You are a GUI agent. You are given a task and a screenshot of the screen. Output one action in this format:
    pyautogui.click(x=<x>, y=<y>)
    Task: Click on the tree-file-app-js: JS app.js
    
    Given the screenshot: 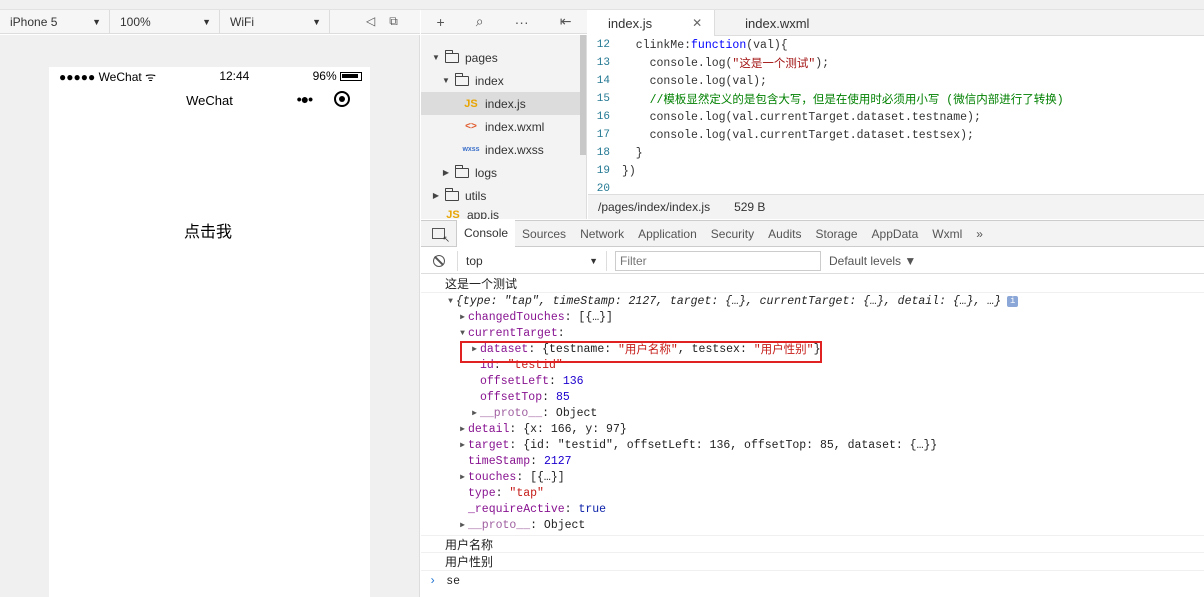 What is the action you would take?
    pyautogui.click(x=503, y=213)
    